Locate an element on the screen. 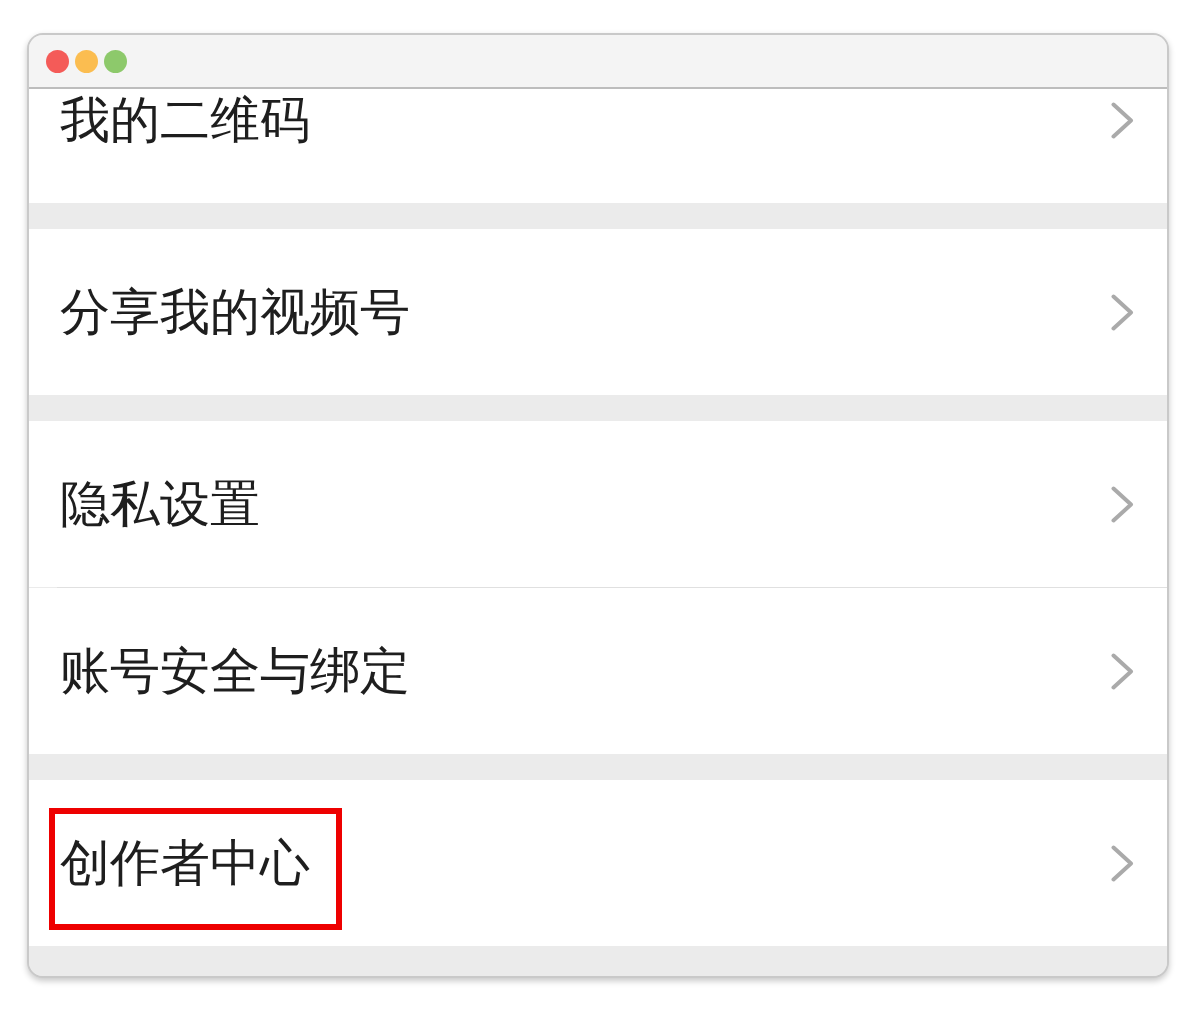  row-label: 账号安全与绑定 is located at coordinates (235, 671).